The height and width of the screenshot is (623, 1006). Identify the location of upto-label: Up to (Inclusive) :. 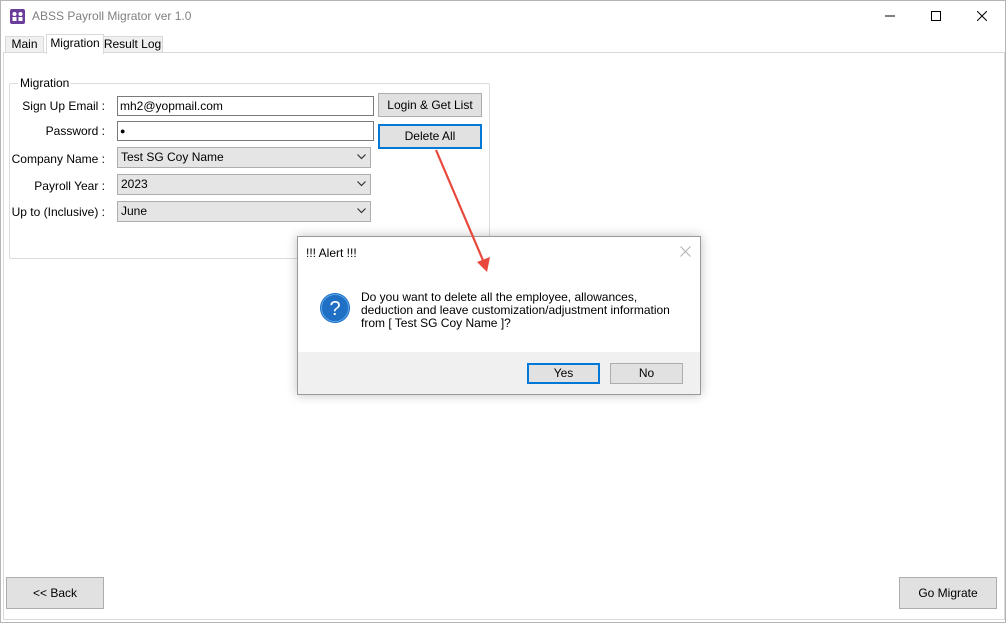
(58, 212).